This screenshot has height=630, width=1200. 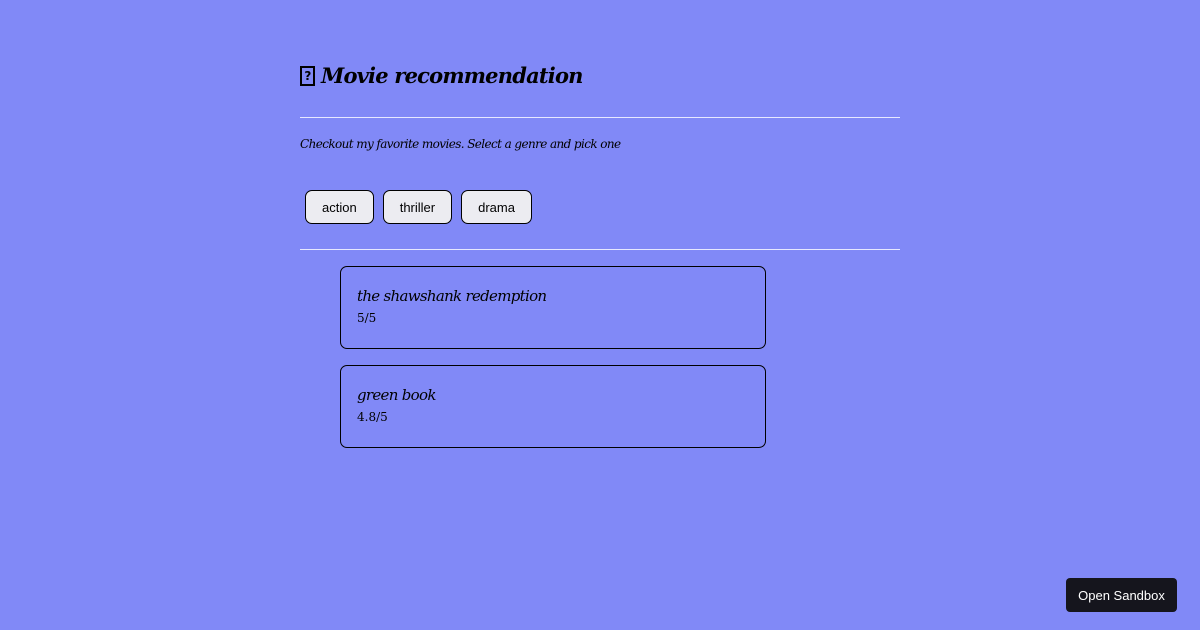 I want to click on movie-card: green book 4.8/5, so click(x=553, y=406).